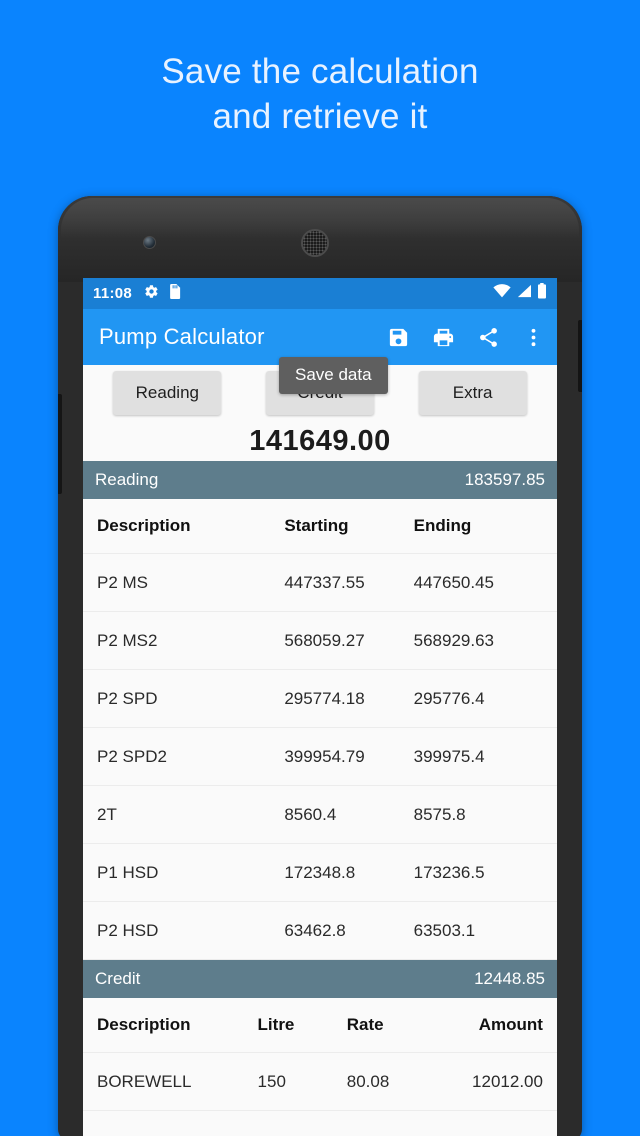 The image size is (640, 1136). What do you see at coordinates (443, 337) in the screenshot?
I see `print-icon` at bounding box center [443, 337].